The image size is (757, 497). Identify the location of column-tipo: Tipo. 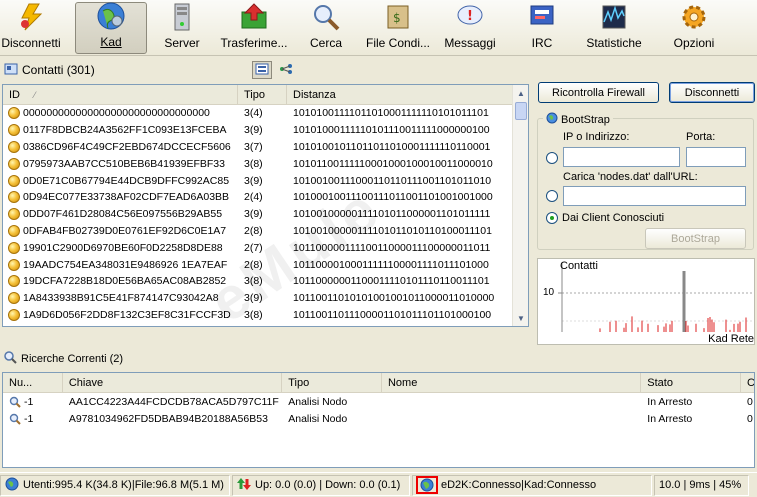
(262, 94).